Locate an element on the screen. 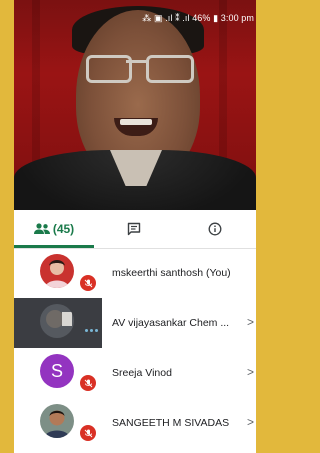 This screenshot has width=320, height=453. avatar-area: S is located at coordinates (58, 373).